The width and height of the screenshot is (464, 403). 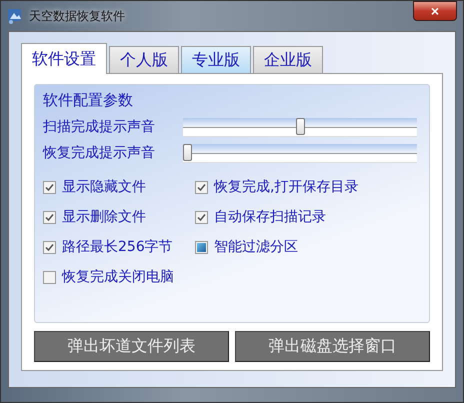 What do you see at coordinates (88, 100) in the screenshot?
I see `group-title: 软件配置参数` at bounding box center [88, 100].